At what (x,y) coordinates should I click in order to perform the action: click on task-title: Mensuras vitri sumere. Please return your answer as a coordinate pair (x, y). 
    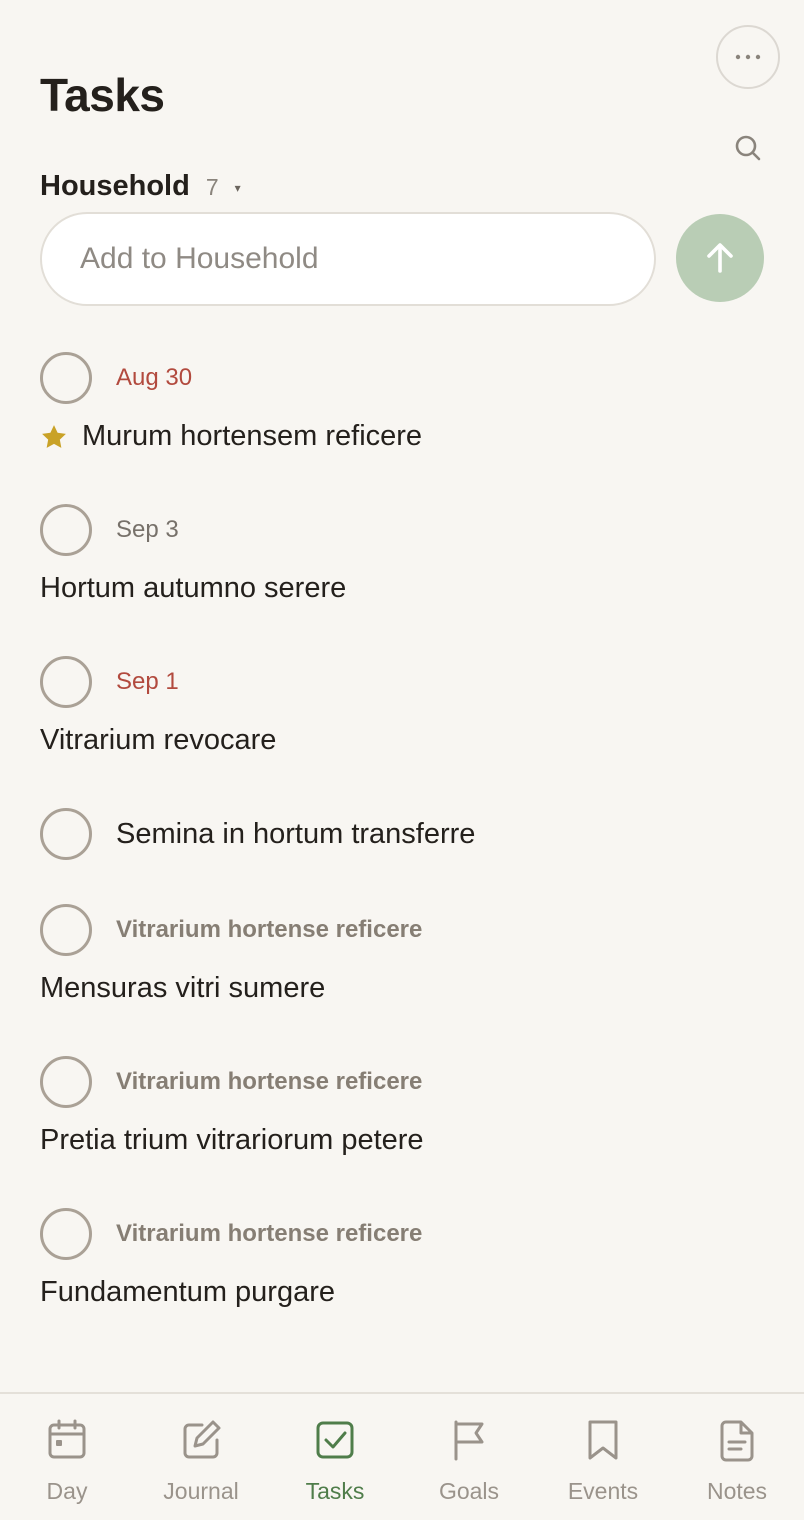
    Looking at the image, I should click on (182, 988).